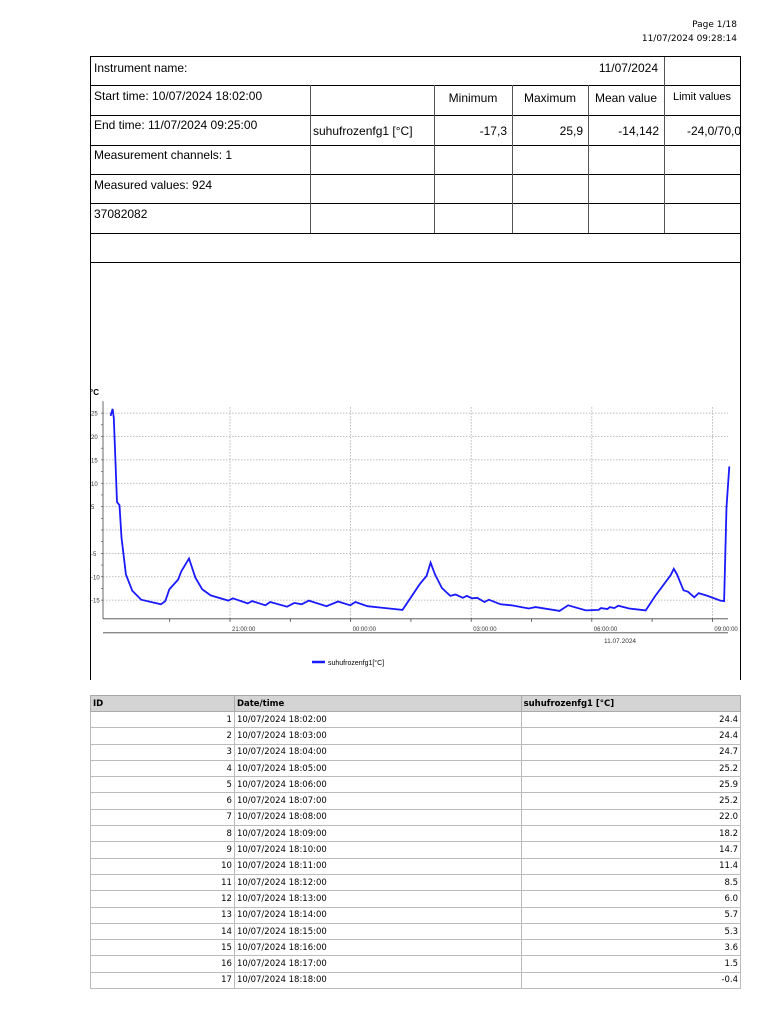 The width and height of the screenshot is (768, 1024). Describe the element at coordinates (162, 719) in the screenshot. I see `row-id: 1` at that location.